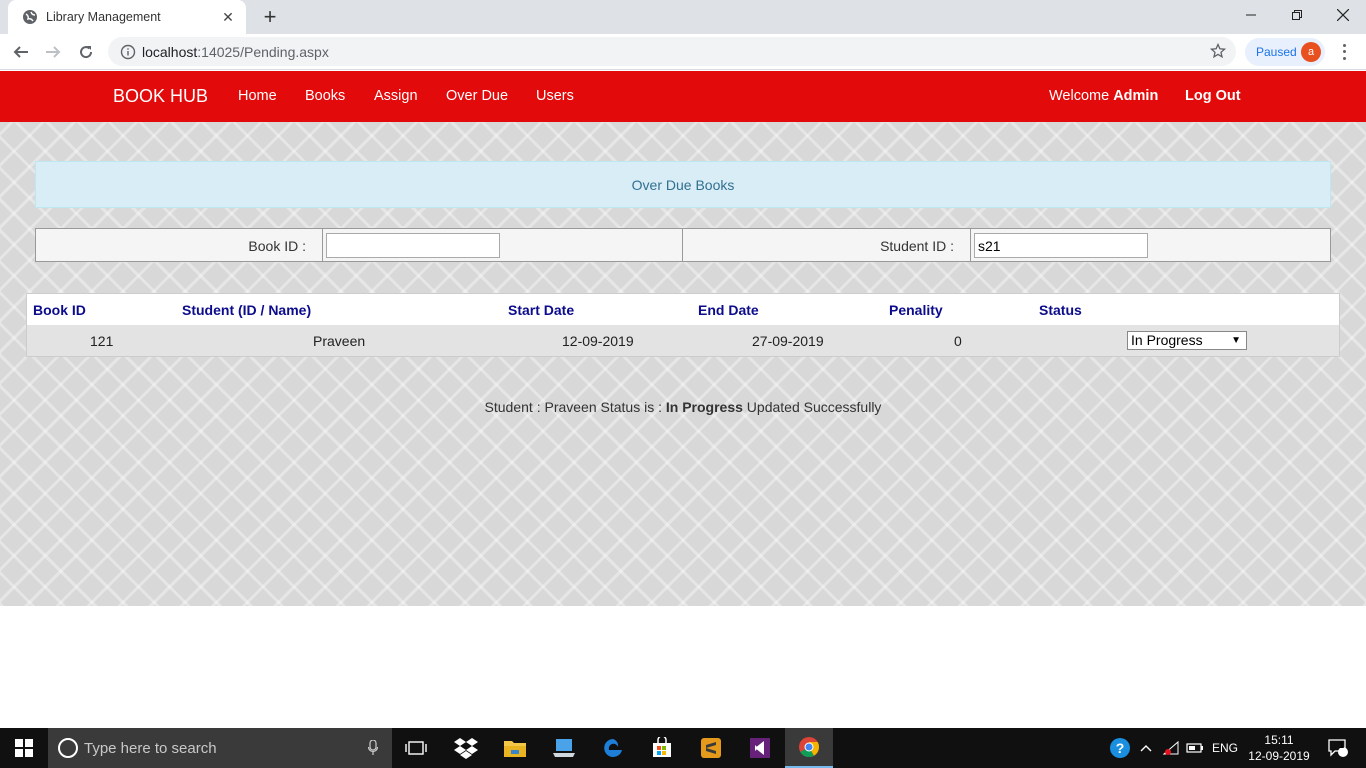 This screenshot has height=768, width=1366. Describe the element at coordinates (373, 747) in the screenshot. I see `microphone-icon` at that location.